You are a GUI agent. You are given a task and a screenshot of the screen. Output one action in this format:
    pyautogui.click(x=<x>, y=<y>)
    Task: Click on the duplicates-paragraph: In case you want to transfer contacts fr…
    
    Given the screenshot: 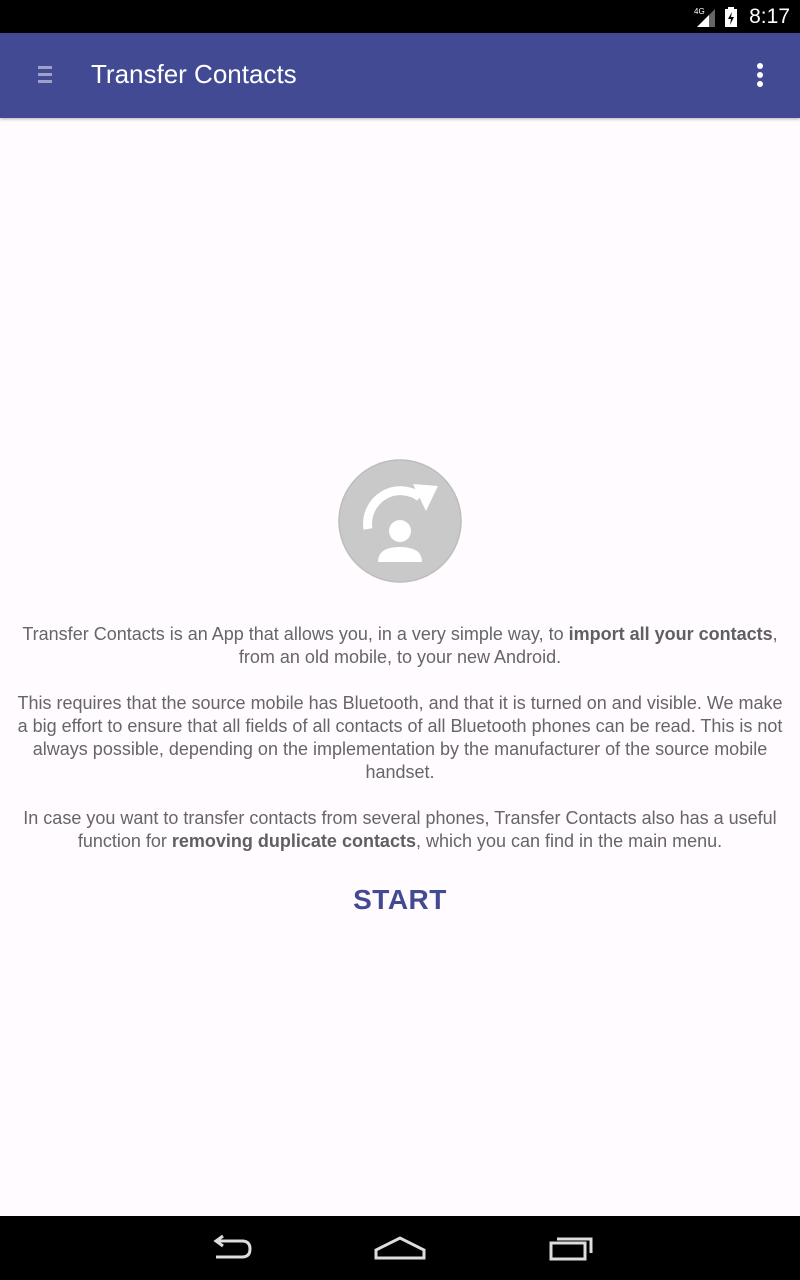 What is the action you would take?
    pyautogui.click(x=400, y=830)
    